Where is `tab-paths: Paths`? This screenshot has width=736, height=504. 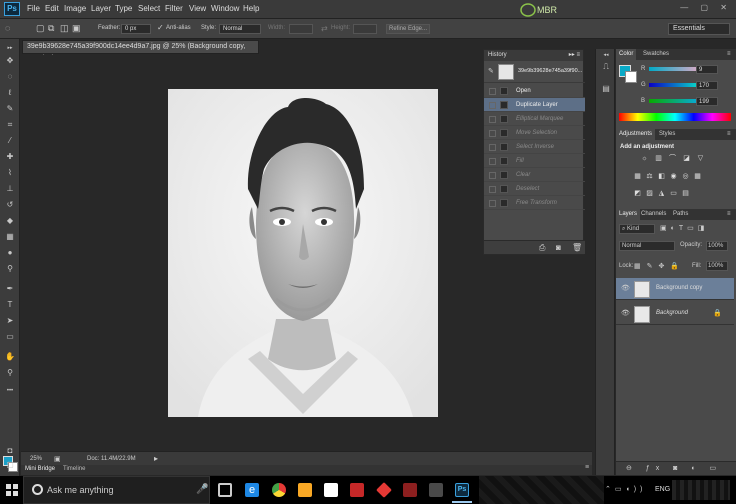 tab-paths: Paths is located at coordinates (680, 214).